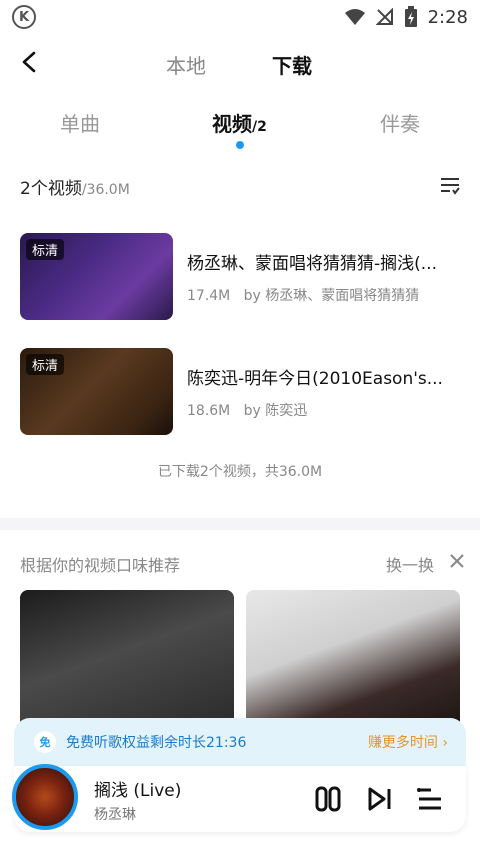 The width and height of the screenshot is (480, 853). Describe the element at coordinates (380, 799) in the screenshot. I see `next-track-icon` at that location.